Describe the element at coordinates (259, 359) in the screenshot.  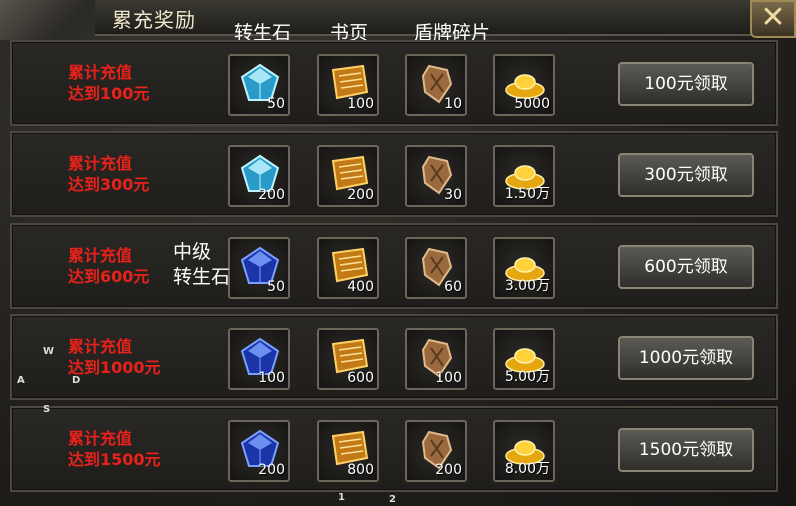
I see `rebirth-stone-slot: 100` at that location.